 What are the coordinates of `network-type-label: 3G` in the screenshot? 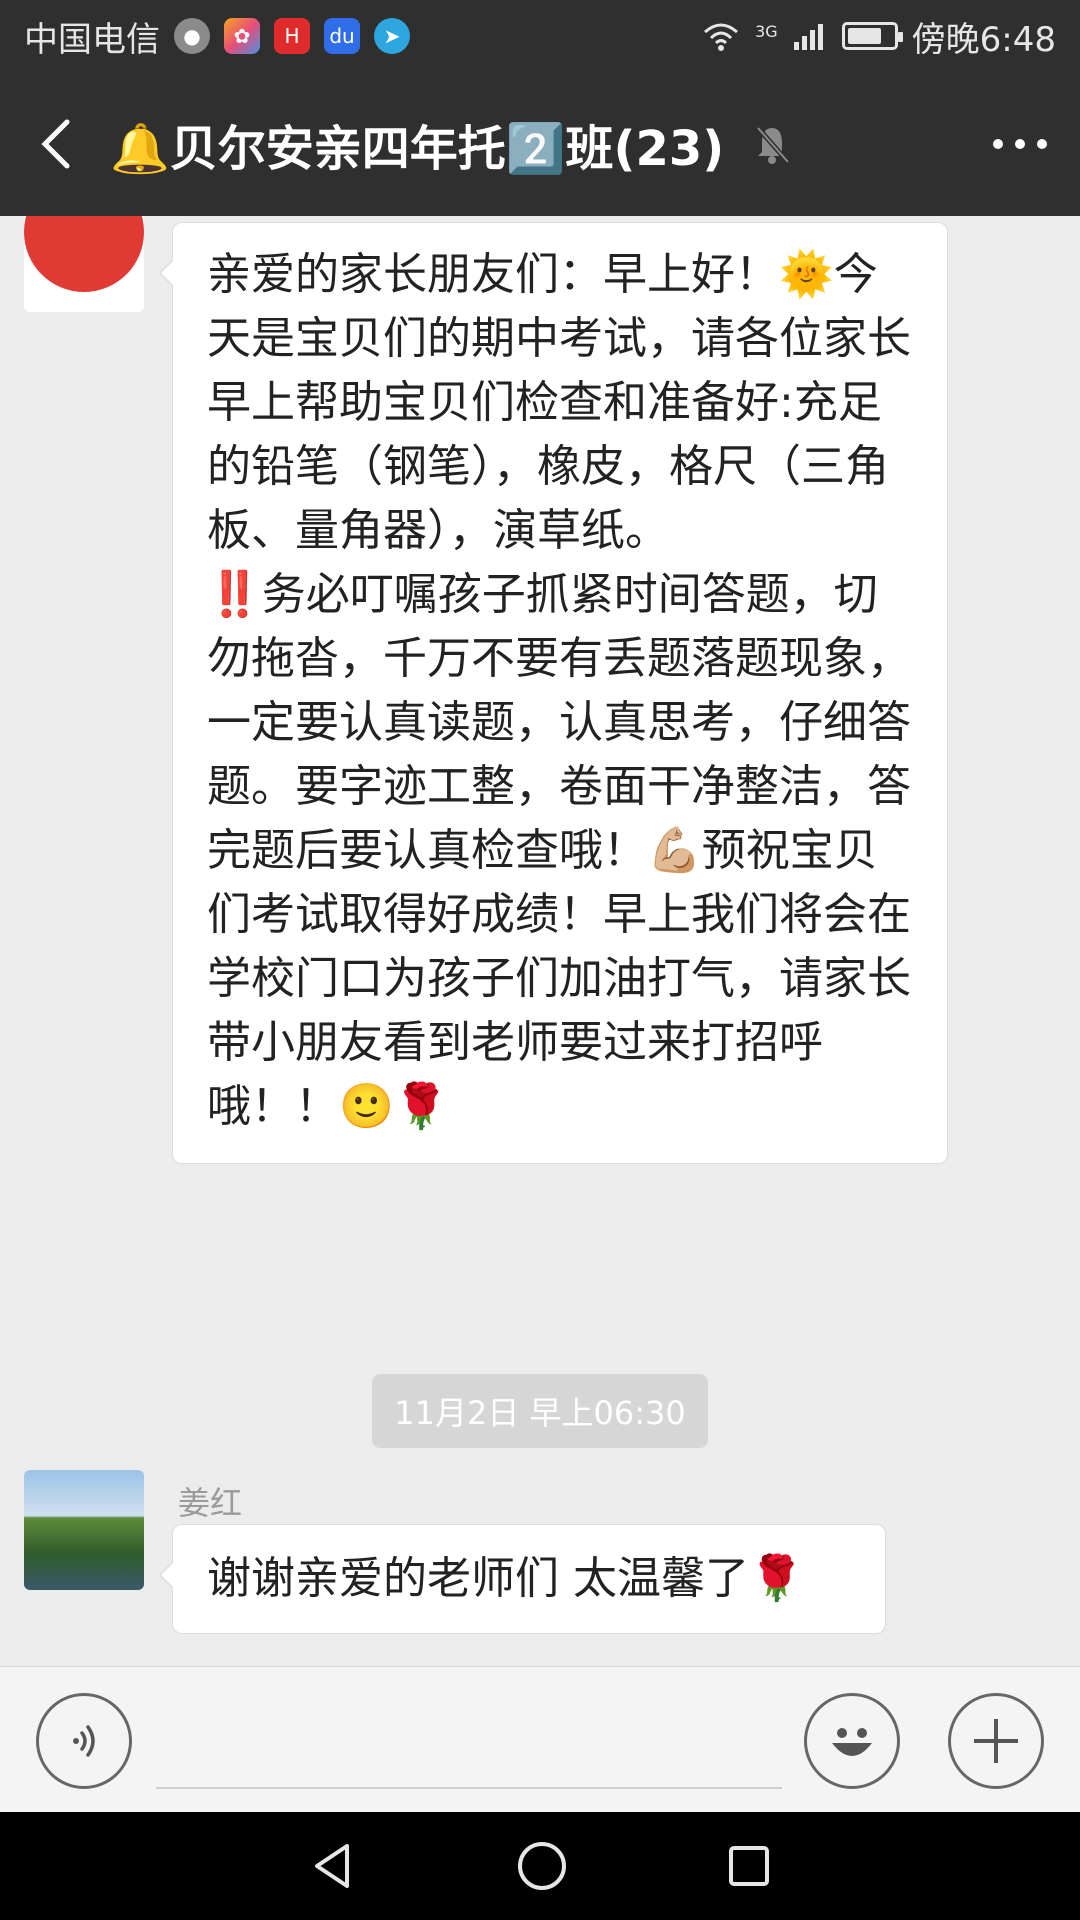 It's located at (766, 31).